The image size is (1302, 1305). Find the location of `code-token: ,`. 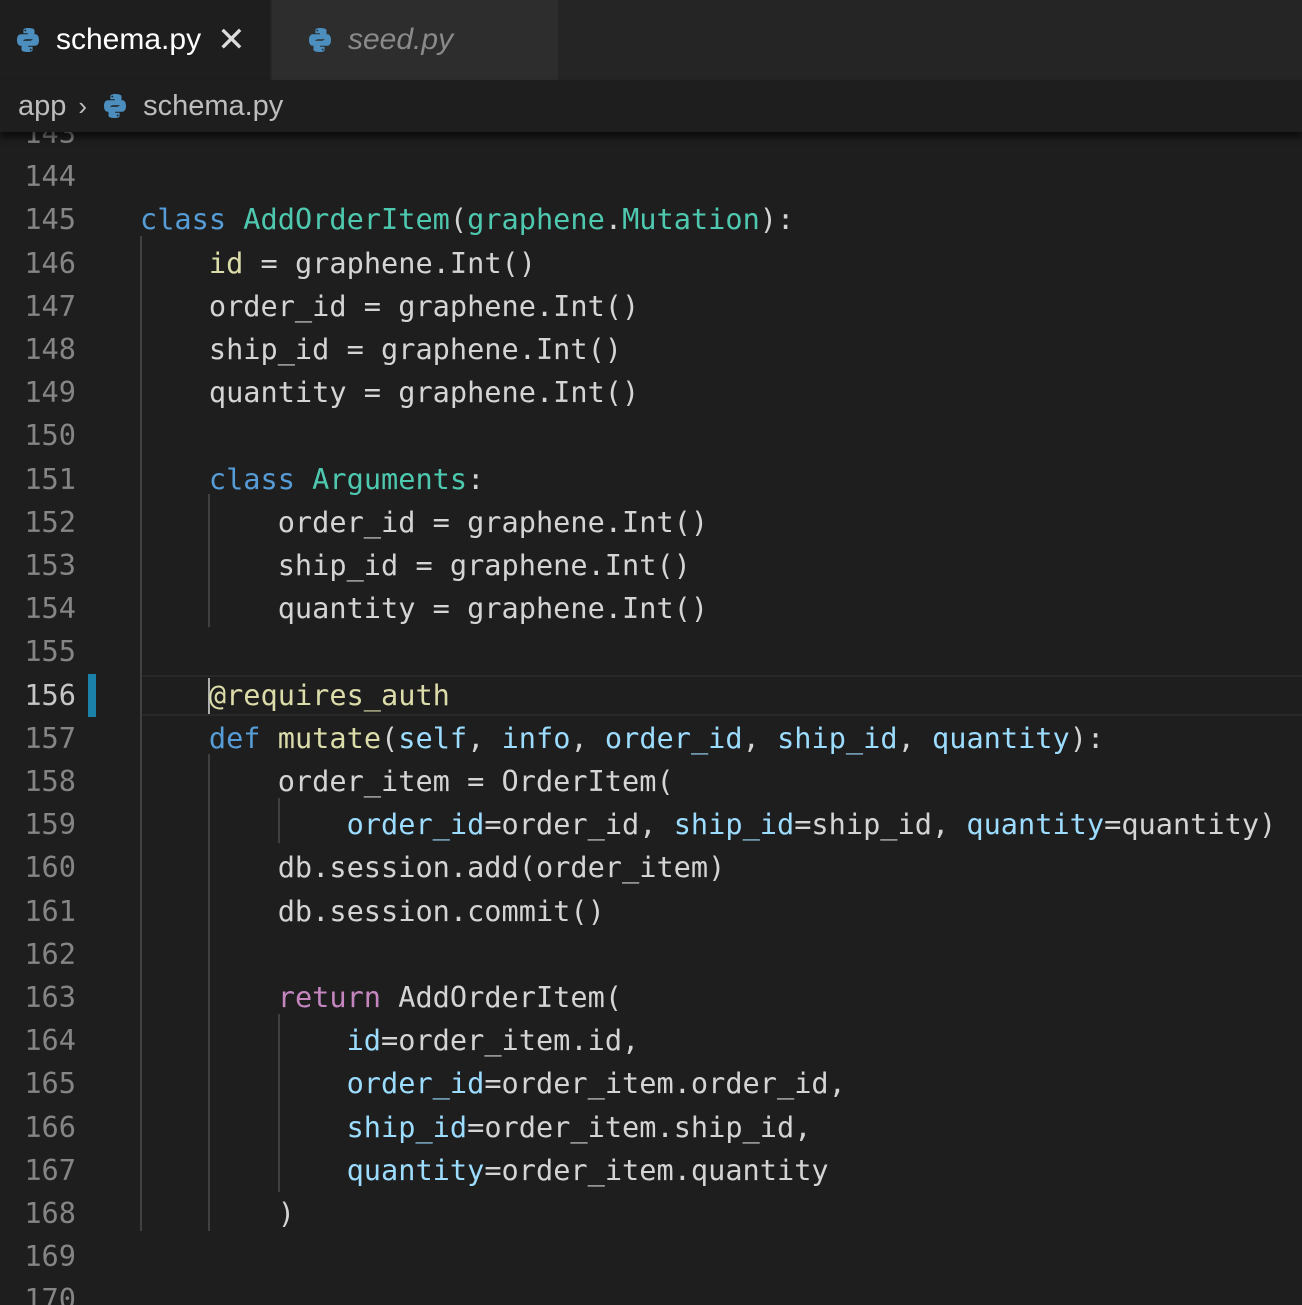

code-token: , is located at coordinates (915, 737).